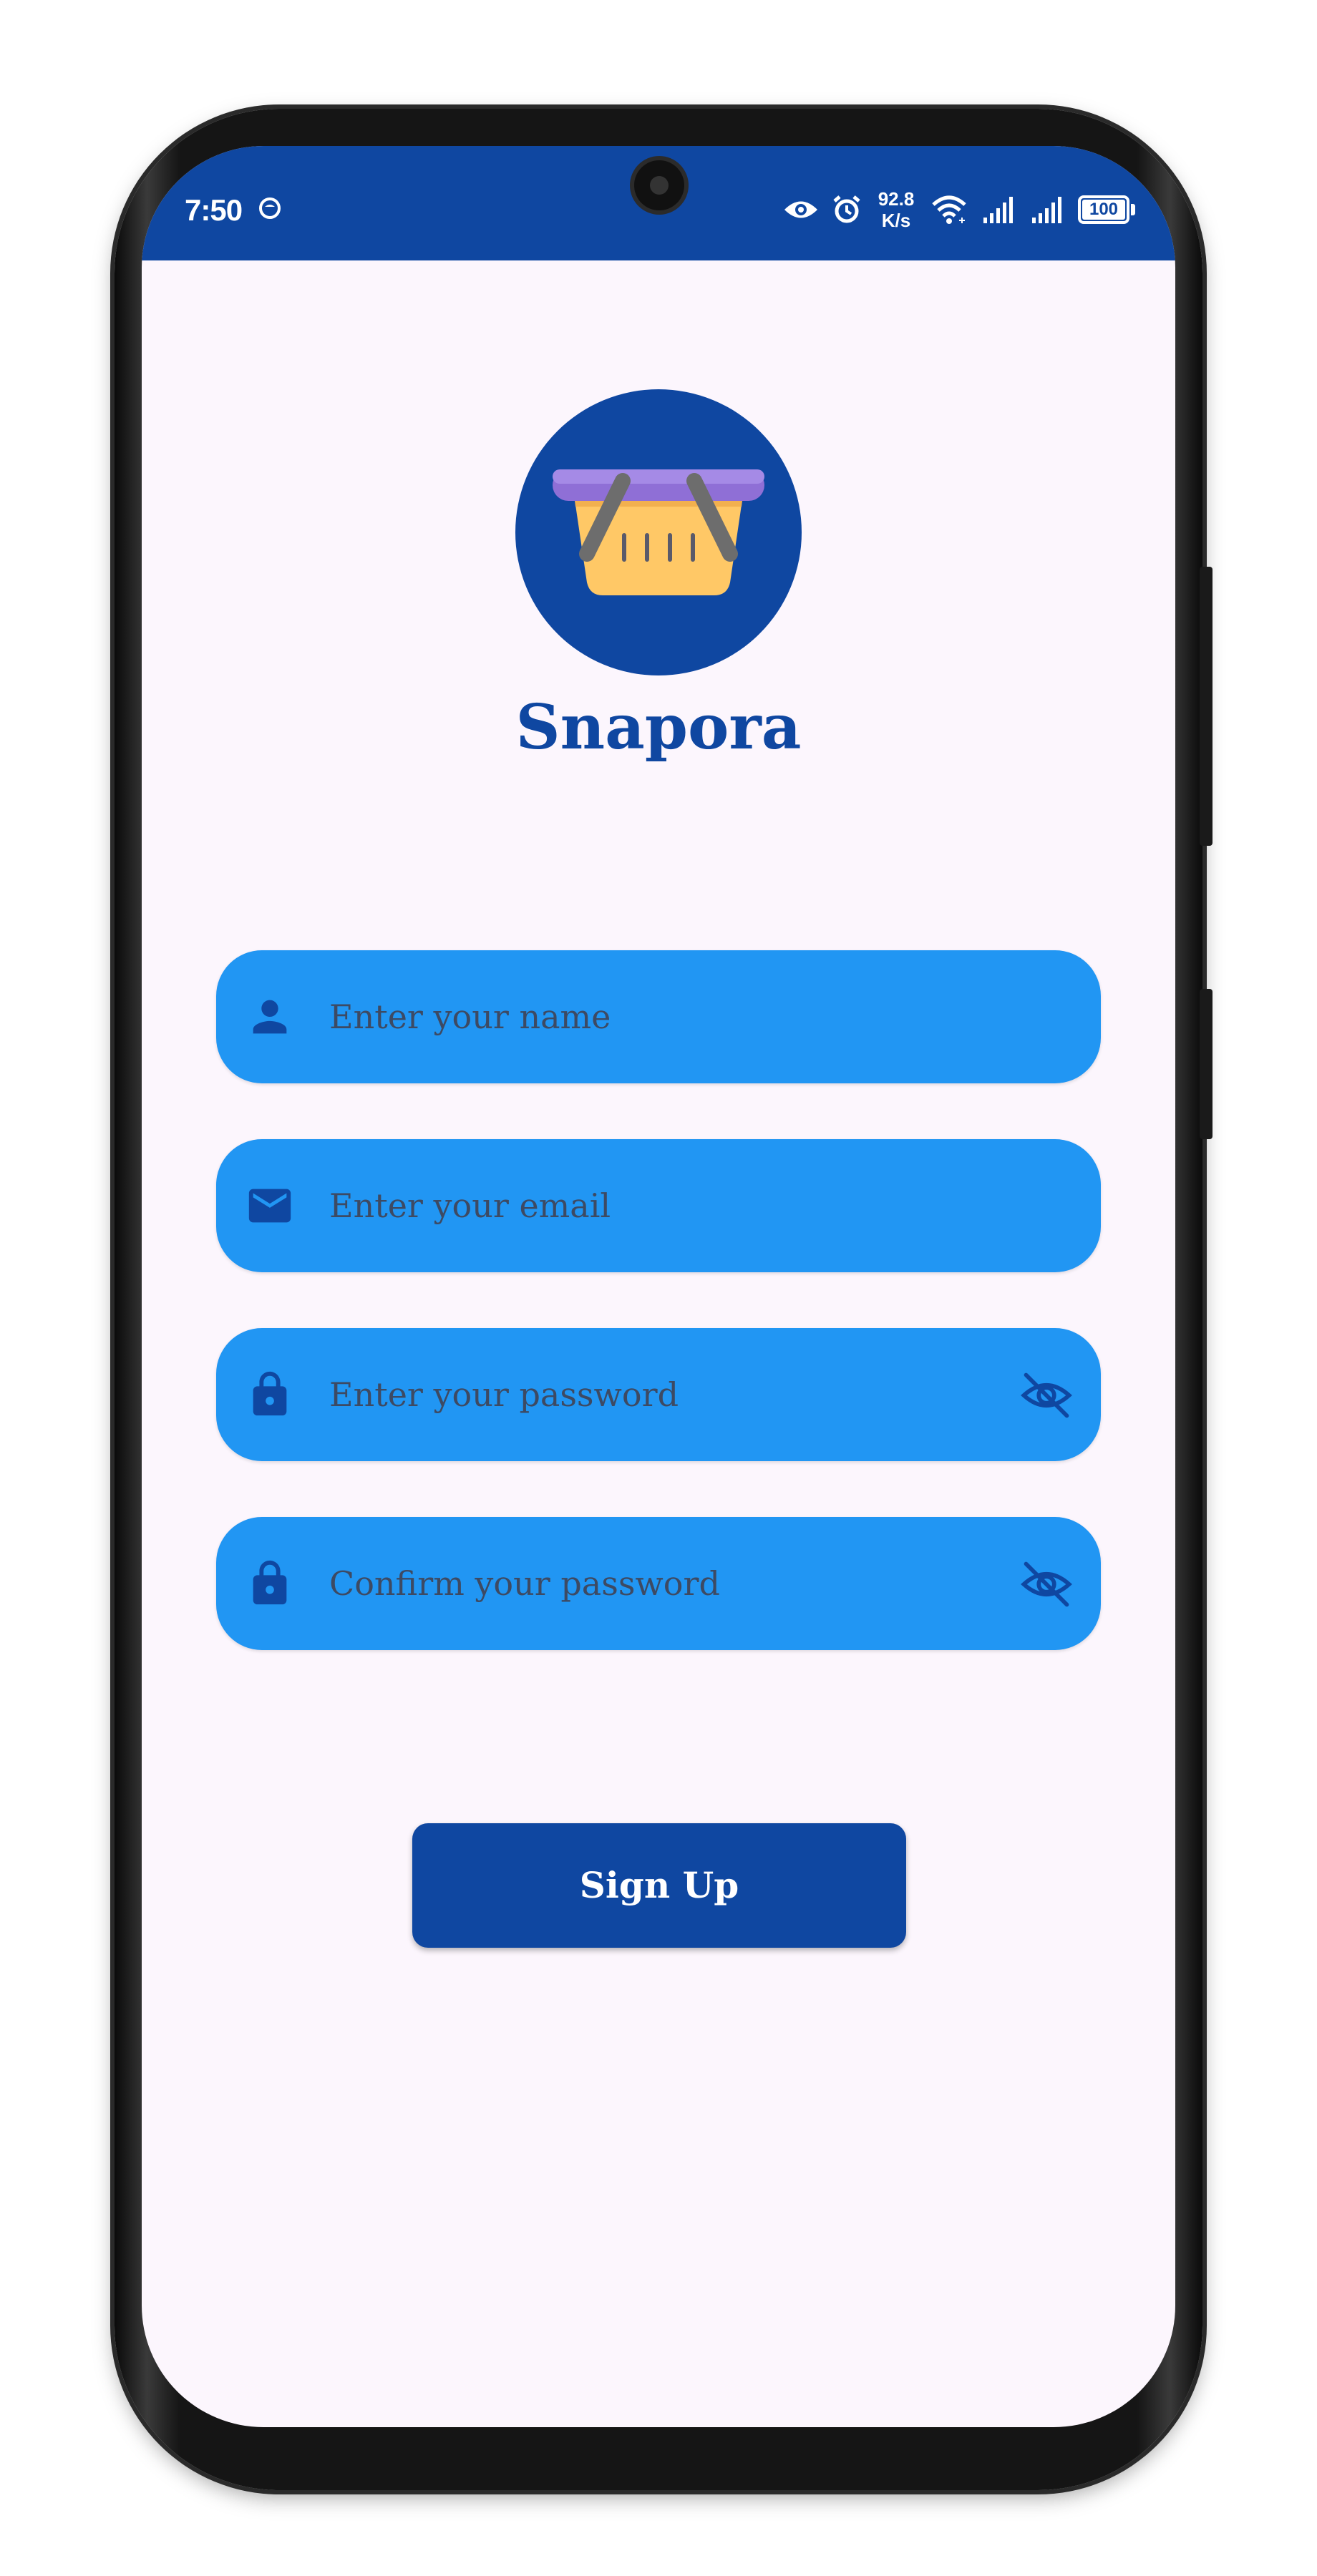 Image resolution: width=1317 pixels, height=2576 pixels. What do you see at coordinates (846, 209) in the screenshot?
I see `alarm-icon` at bounding box center [846, 209].